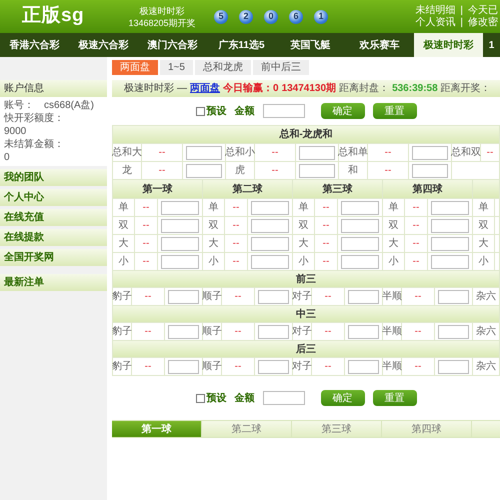 This screenshot has height=500, width=500. What do you see at coordinates (176, 67) in the screenshot?
I see `sub-tab: 1~5` at bounding box center [176, 67].